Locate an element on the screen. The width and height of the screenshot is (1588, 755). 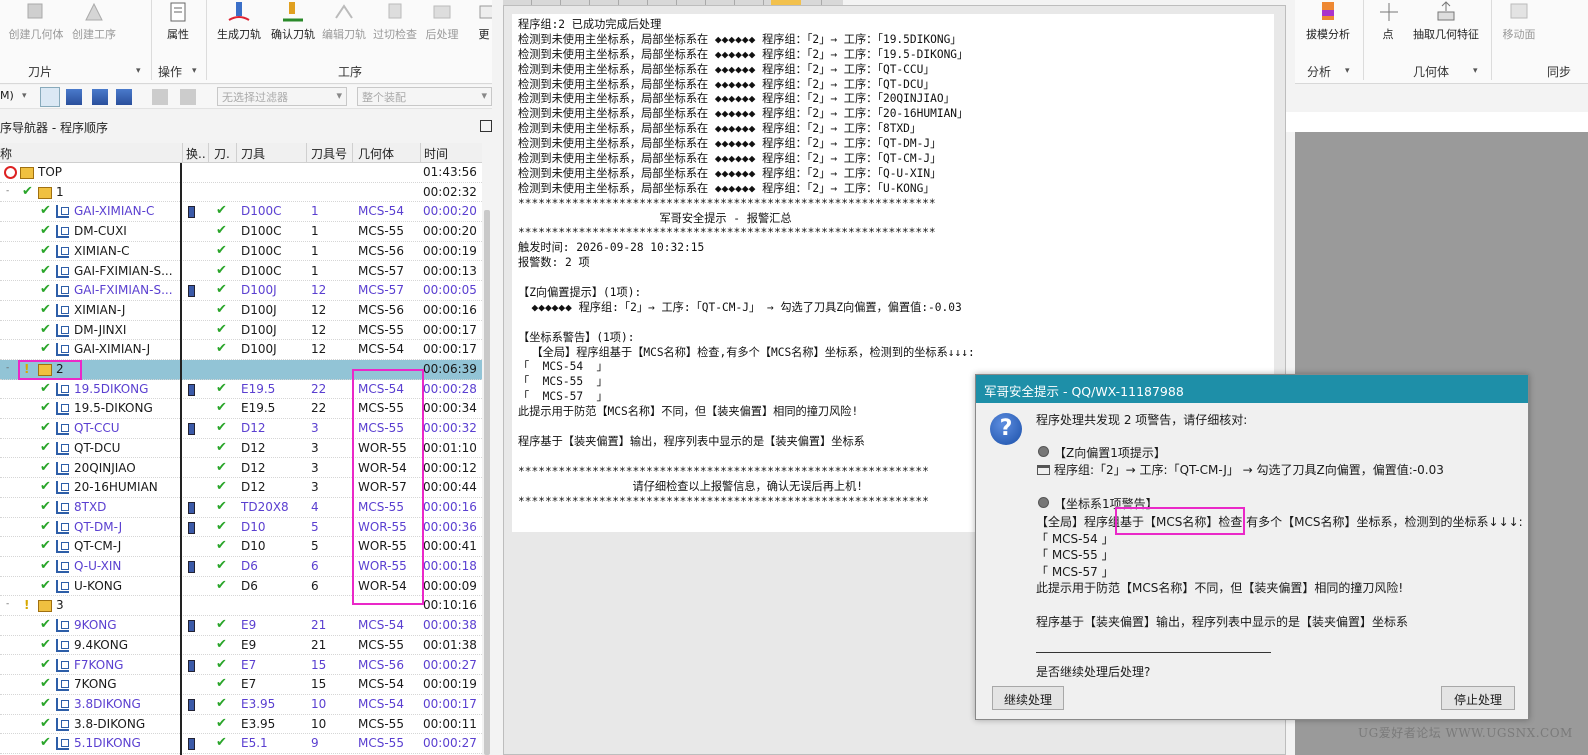
table-row: ✔ GAI-XIMIAN-J ✔ D100J 12 MCS-54 00:00:17 is located at coordinates (241, 350).